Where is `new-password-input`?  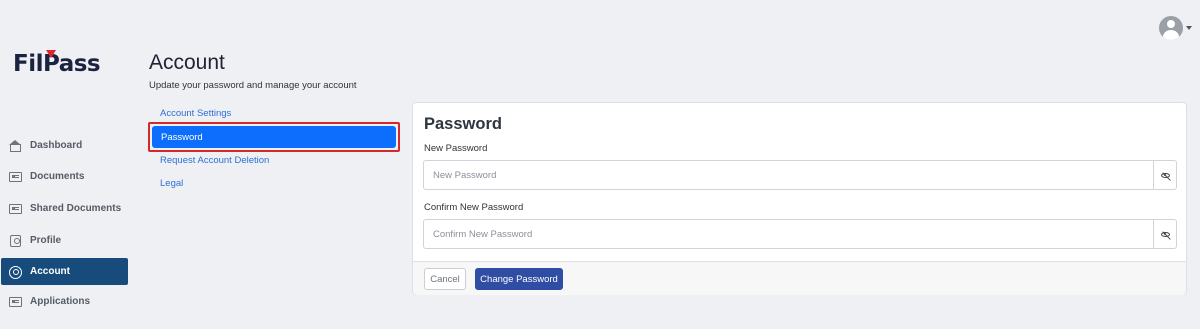 new-password-input is located at coordinates (788, 175).